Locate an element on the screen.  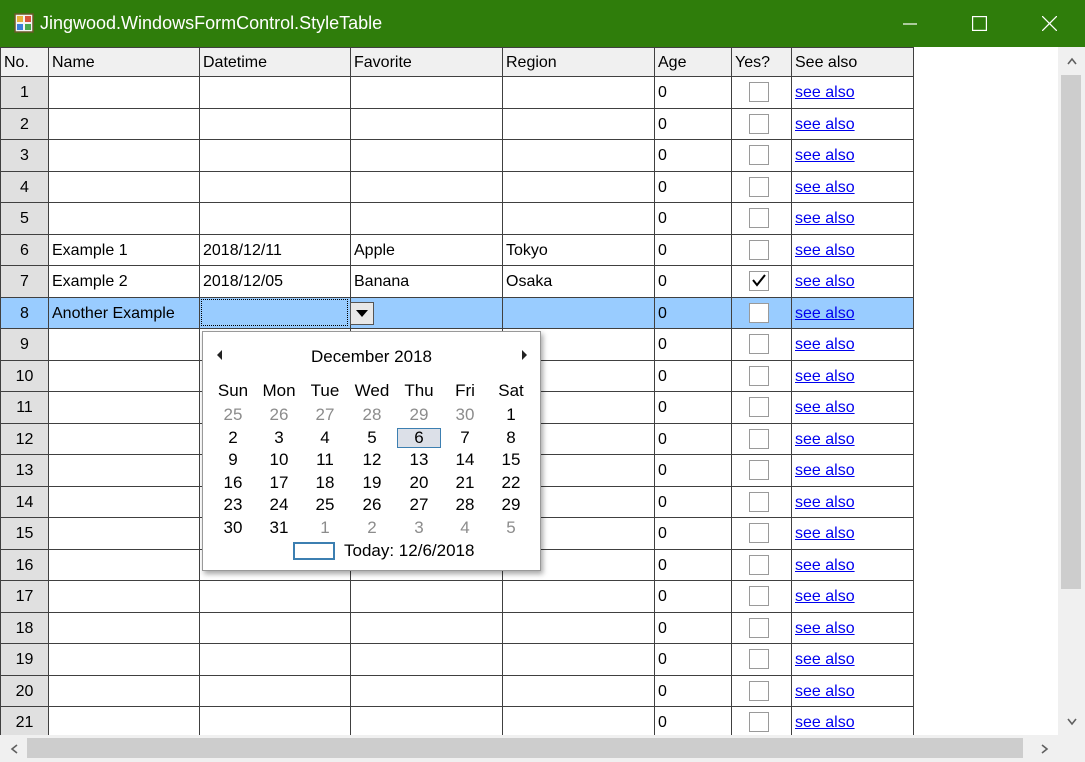
row-header: 5 is located at coordinates (24, 219).